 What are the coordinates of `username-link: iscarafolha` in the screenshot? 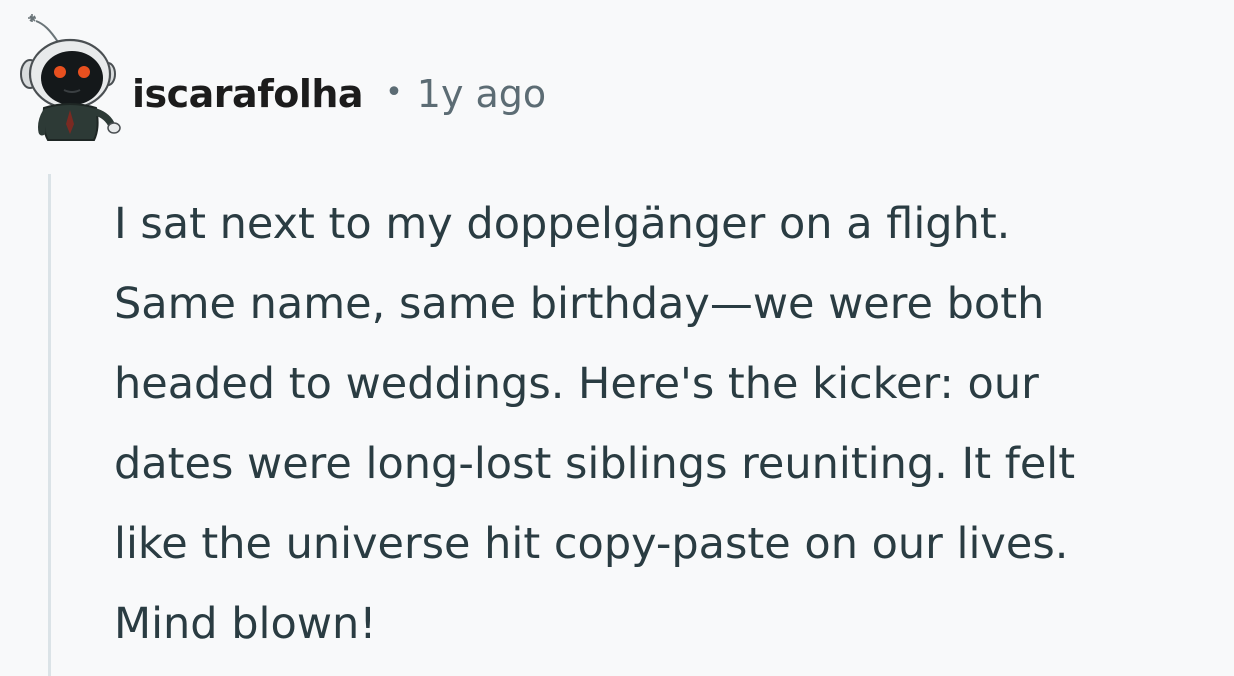 It's located at (248, 94).